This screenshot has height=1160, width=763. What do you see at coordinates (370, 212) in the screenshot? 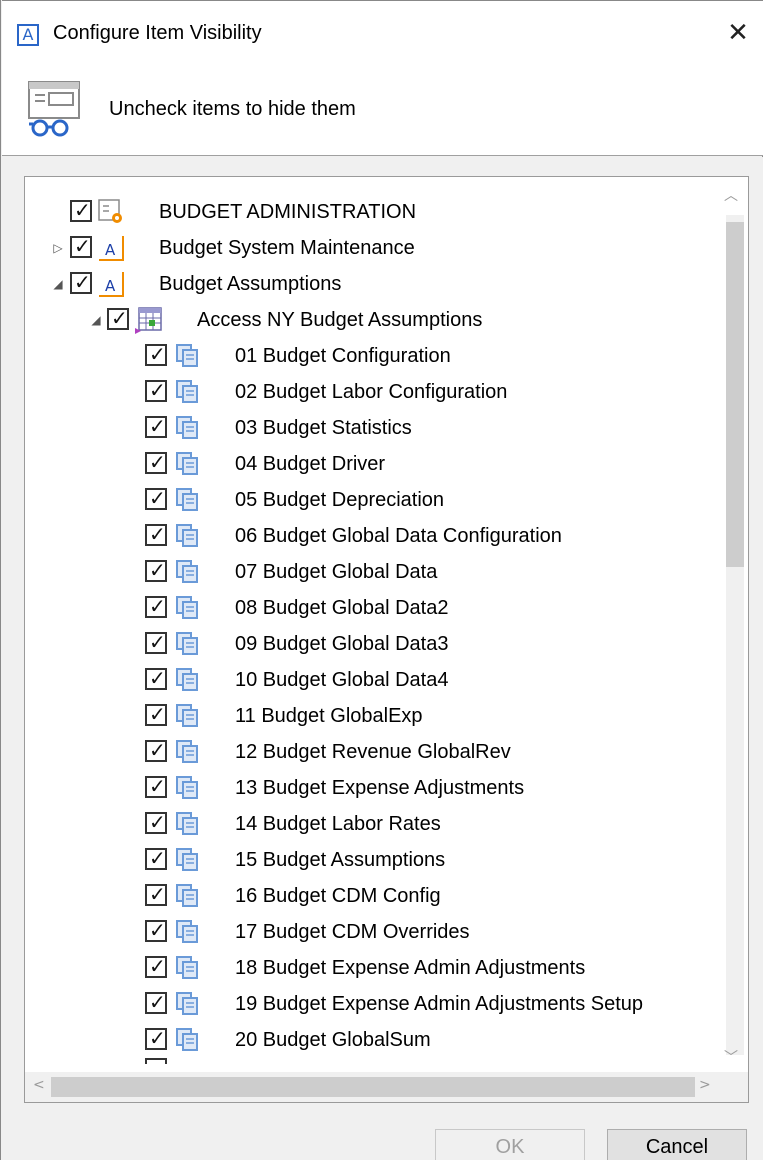
I see `tree-row: ✓ BUDGET ADMINISTRATION` at bounding box center [370, 212].